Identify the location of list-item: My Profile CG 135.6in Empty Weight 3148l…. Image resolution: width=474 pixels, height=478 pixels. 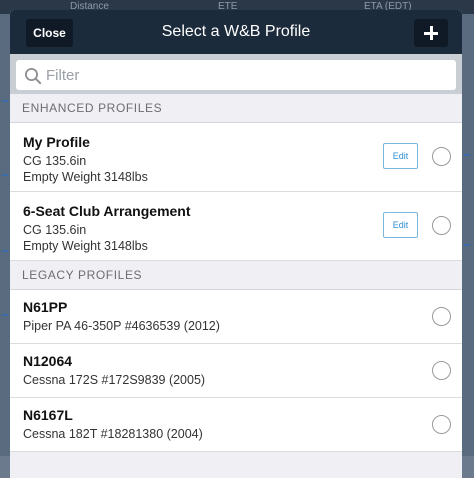
(236, 157).